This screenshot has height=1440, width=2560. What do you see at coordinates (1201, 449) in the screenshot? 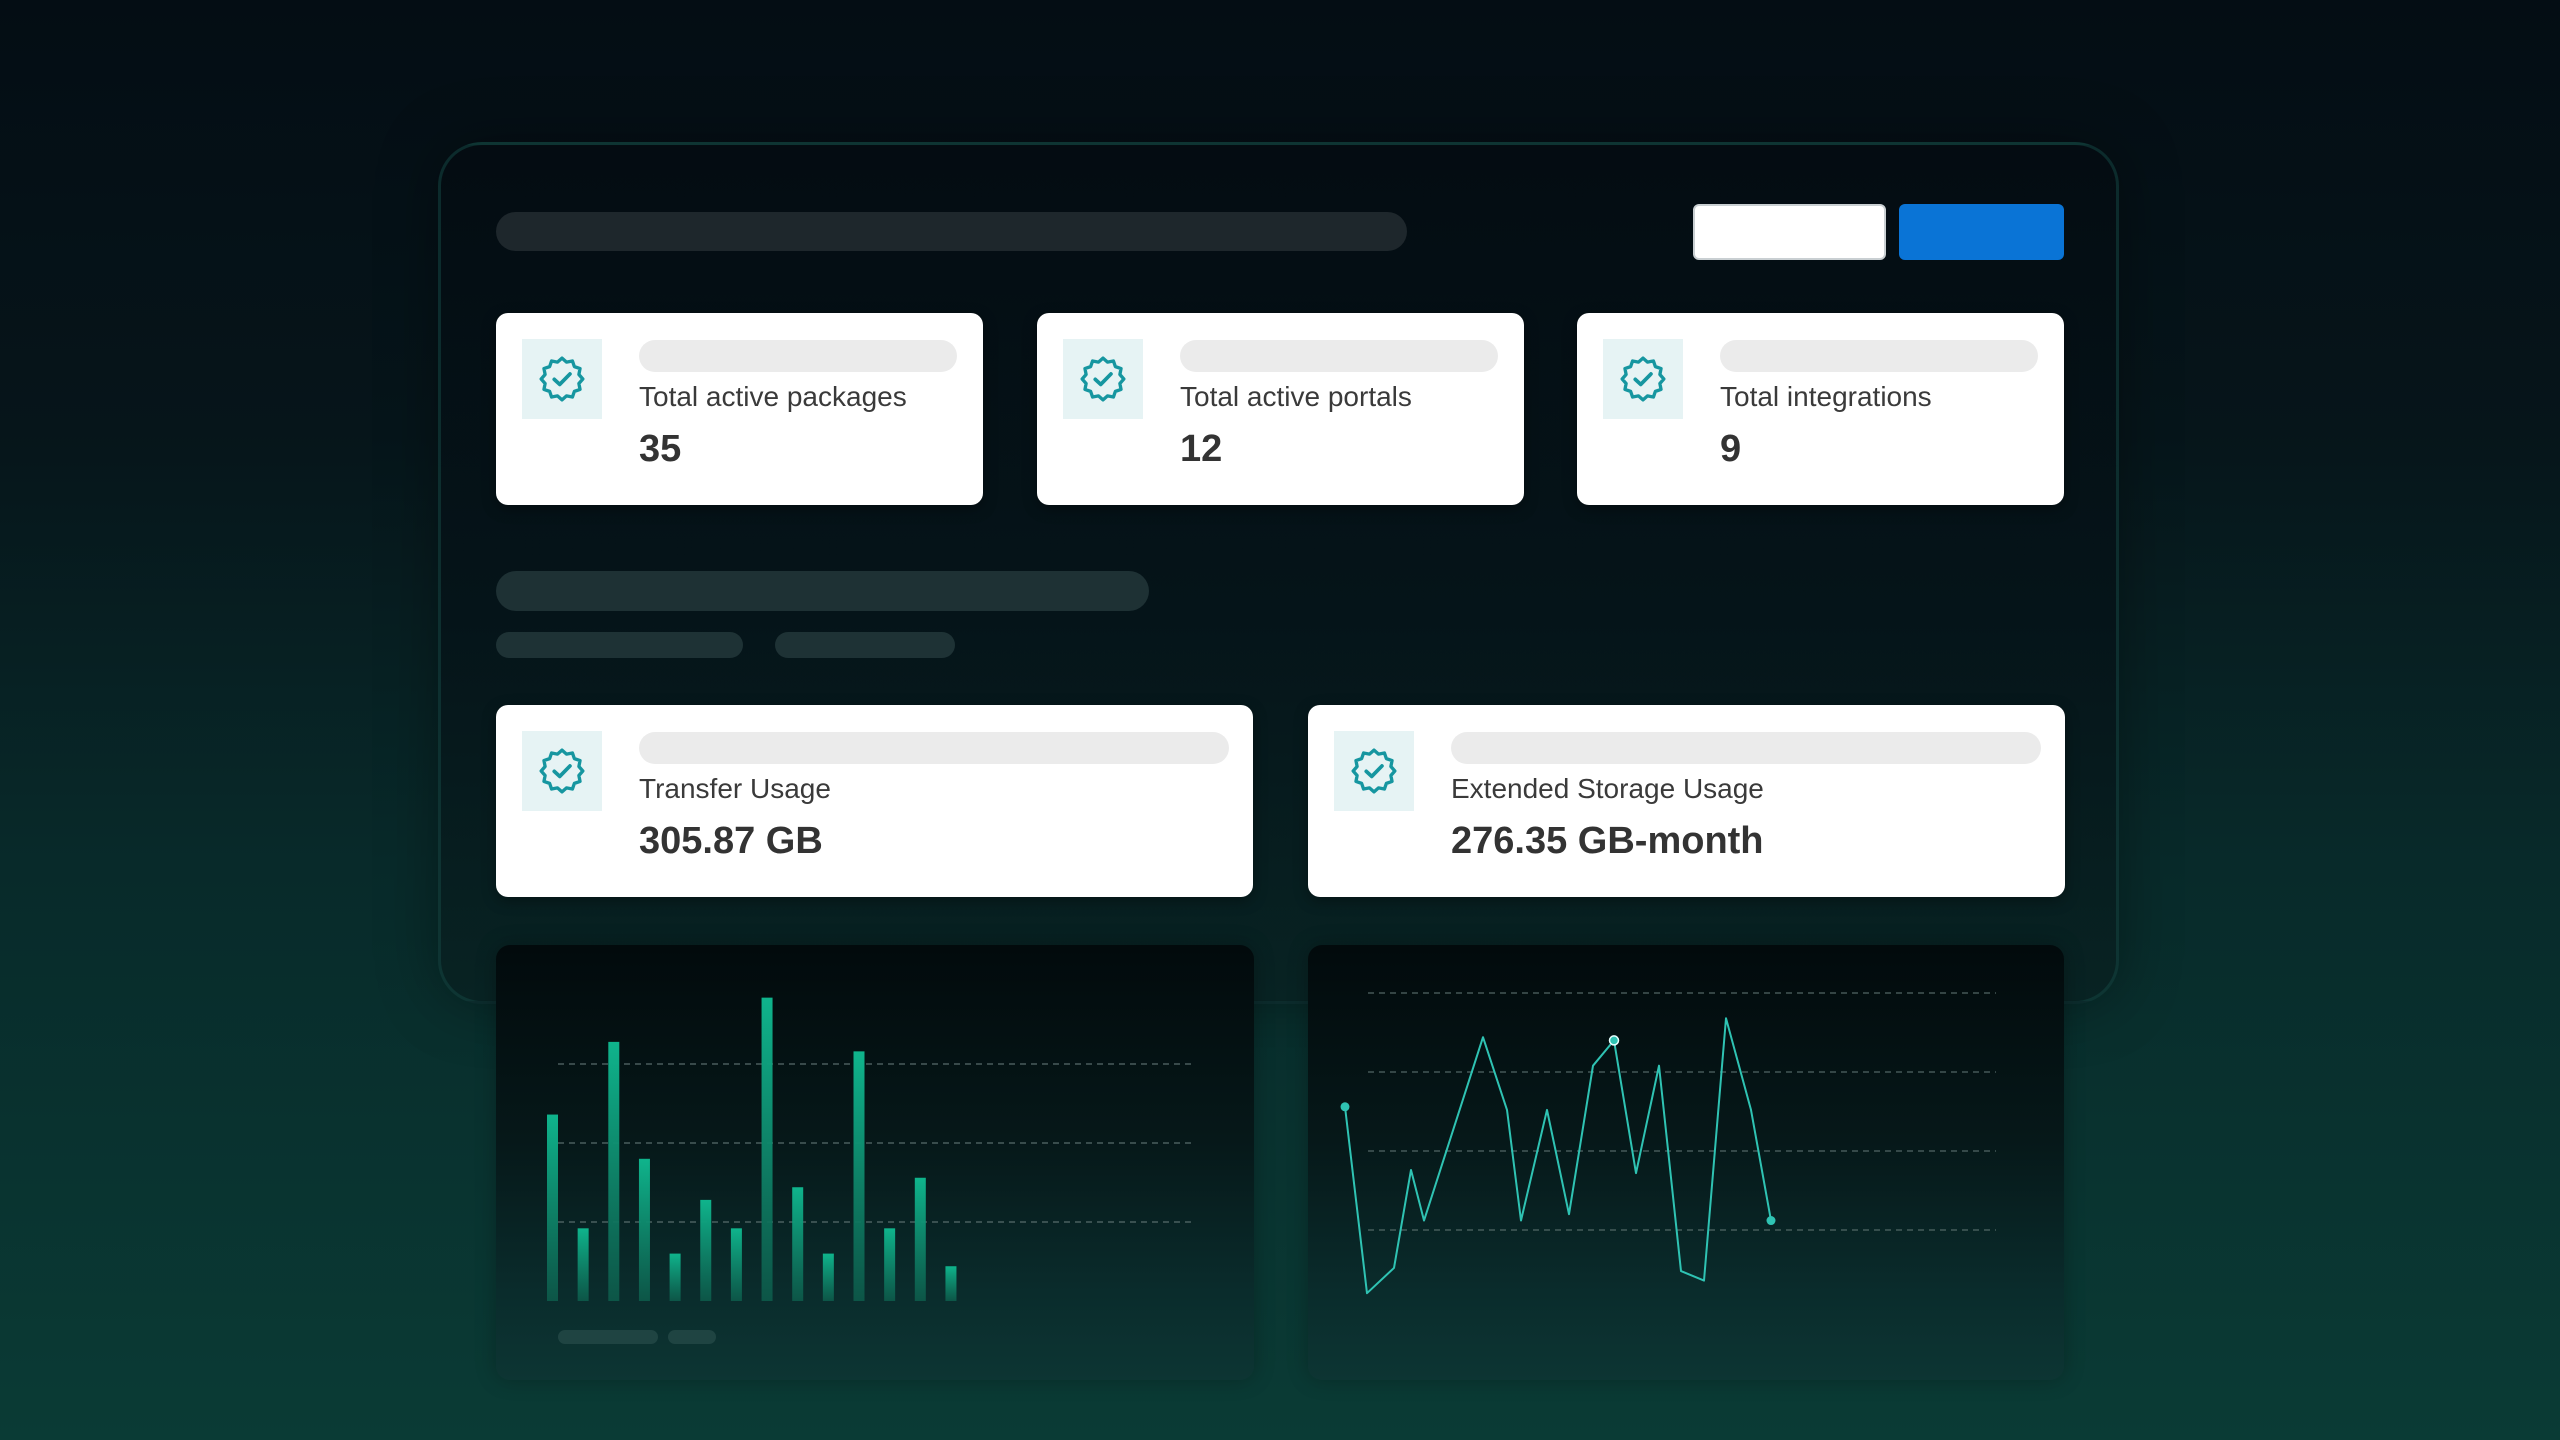
I see `stat-value: 12` at bounding box center [1201, 449].